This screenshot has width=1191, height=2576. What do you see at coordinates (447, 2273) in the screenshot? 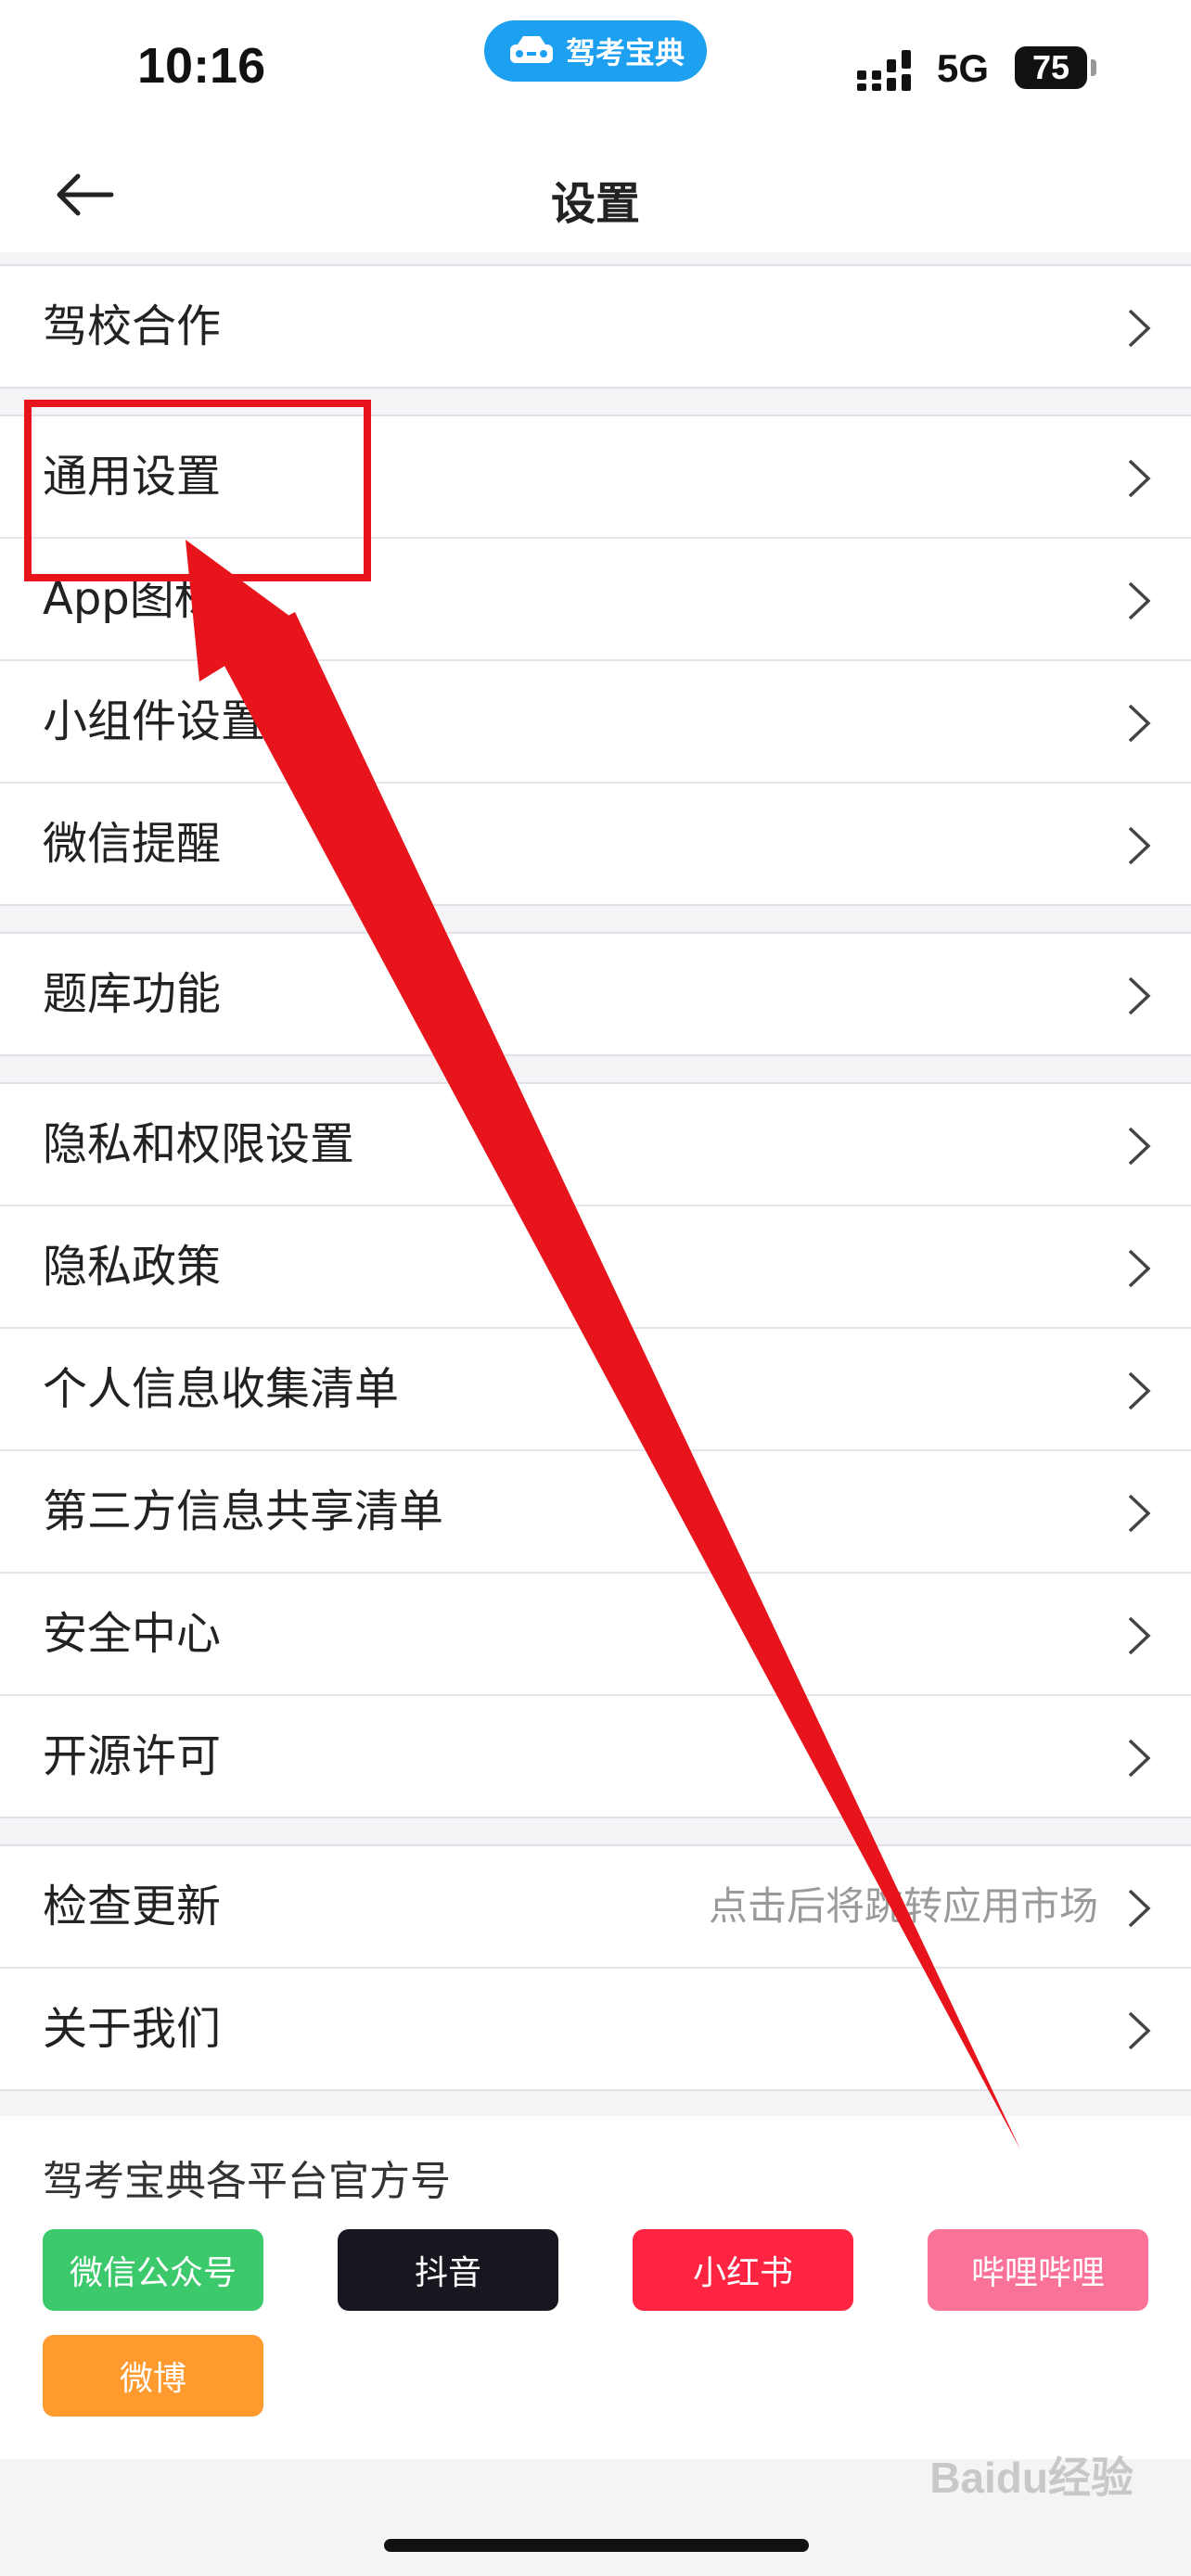
I see `button-label: 抖音` at bounding box center [447, 2273].